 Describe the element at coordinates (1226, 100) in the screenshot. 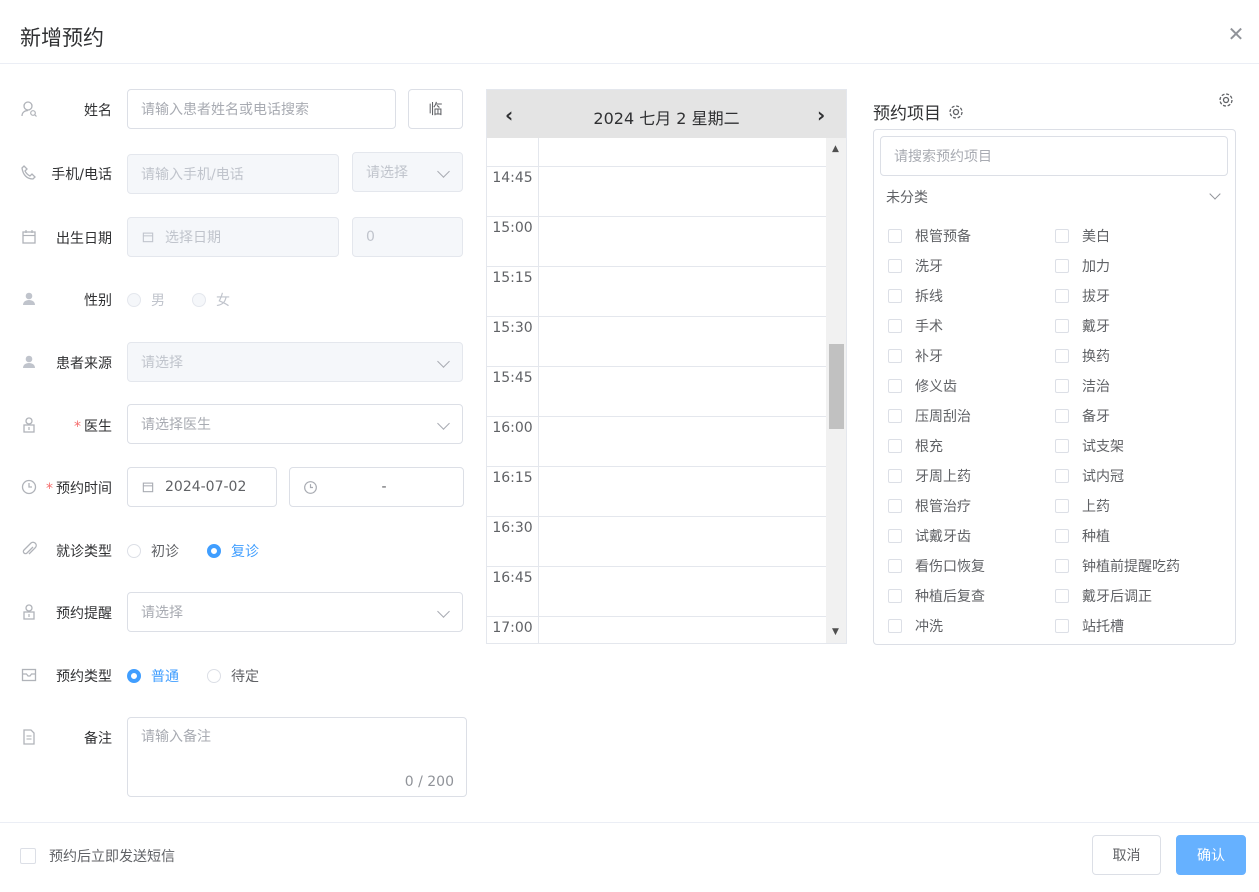

I see `settings-gear-icon` at that location.